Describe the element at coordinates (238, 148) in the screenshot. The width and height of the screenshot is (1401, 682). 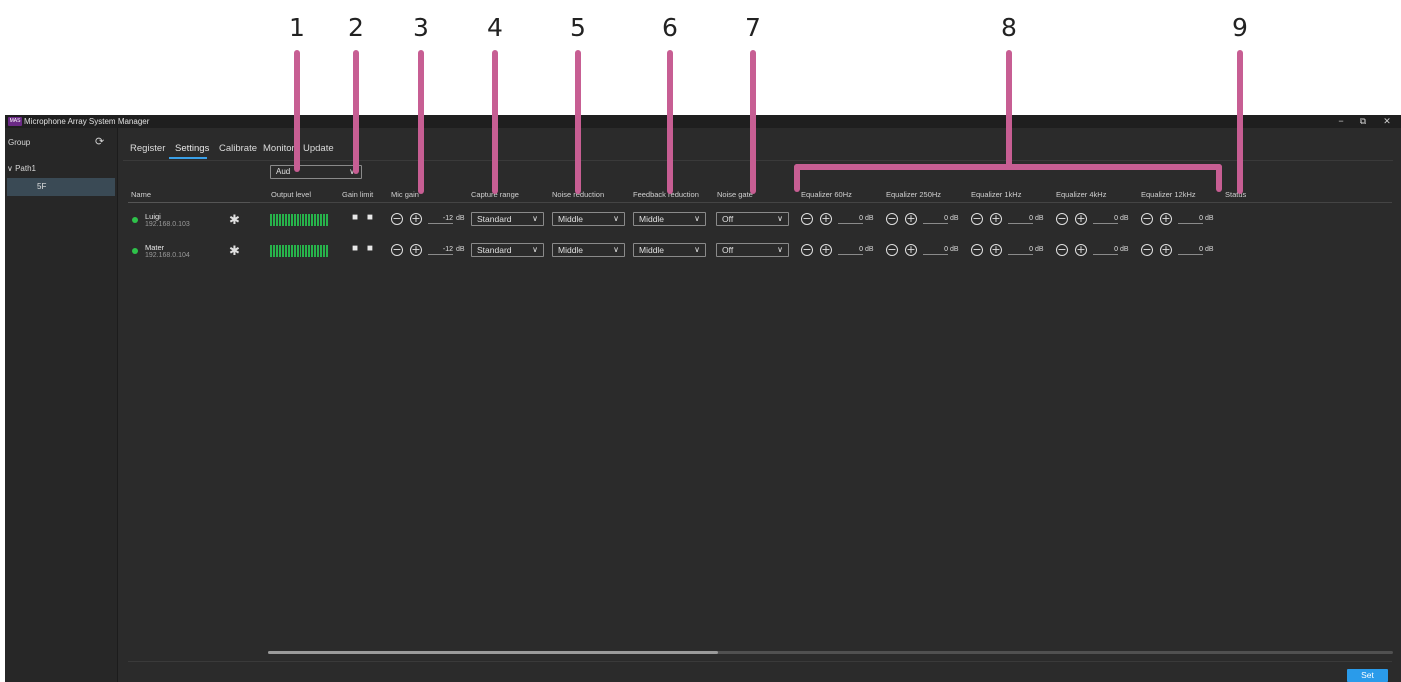
I see `tab-calibrate: Calibrate` at that location.